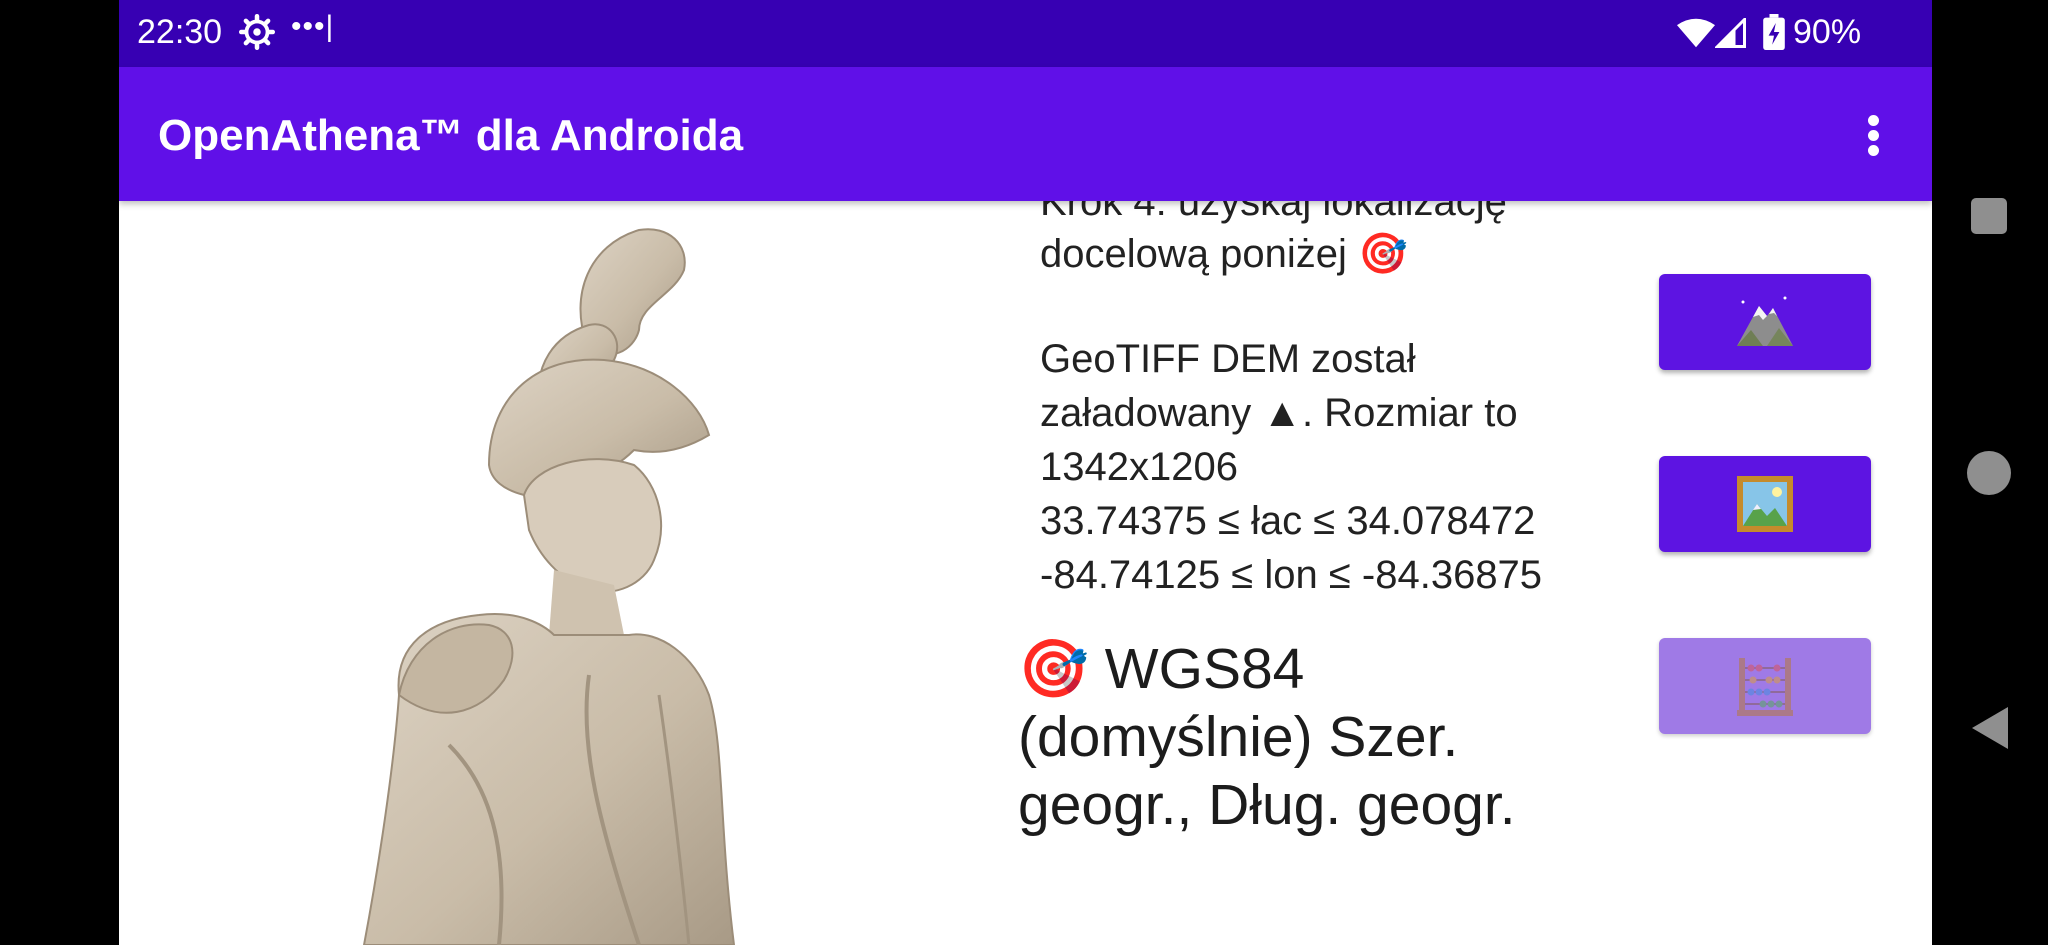  Describe the element at coordinates (1288, 521) in the screenshot. I see `geotiff-lat-range: 33.74375 ≤ łac ≤ 34.078472` at that location.